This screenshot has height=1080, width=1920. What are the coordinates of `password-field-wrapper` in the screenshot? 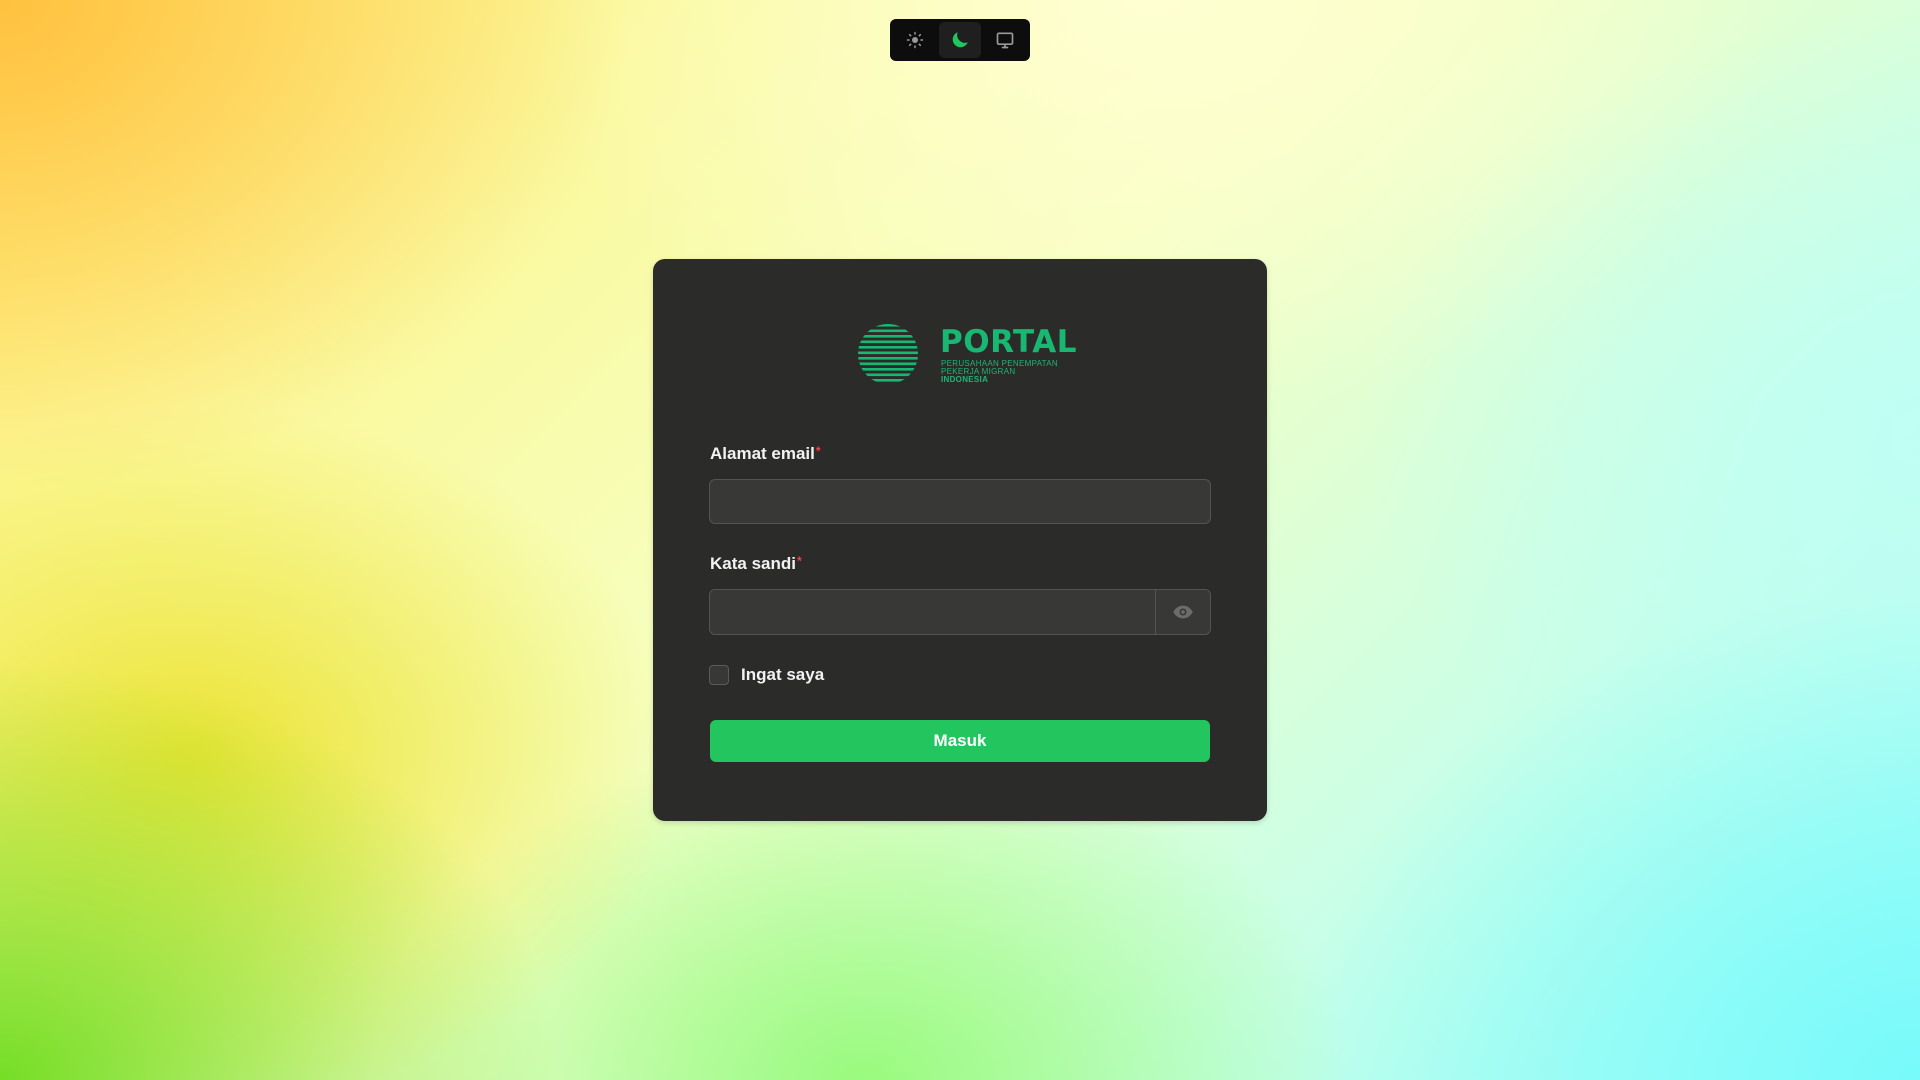 It's located at (960, 612).